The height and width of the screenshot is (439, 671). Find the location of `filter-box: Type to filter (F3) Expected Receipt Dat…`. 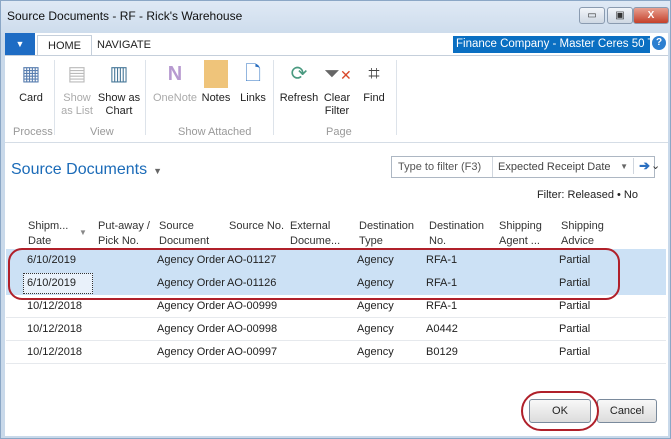

filter-box: Type to filter (F3) Expected Receipt Dat… is located at coordinates (523, 167).